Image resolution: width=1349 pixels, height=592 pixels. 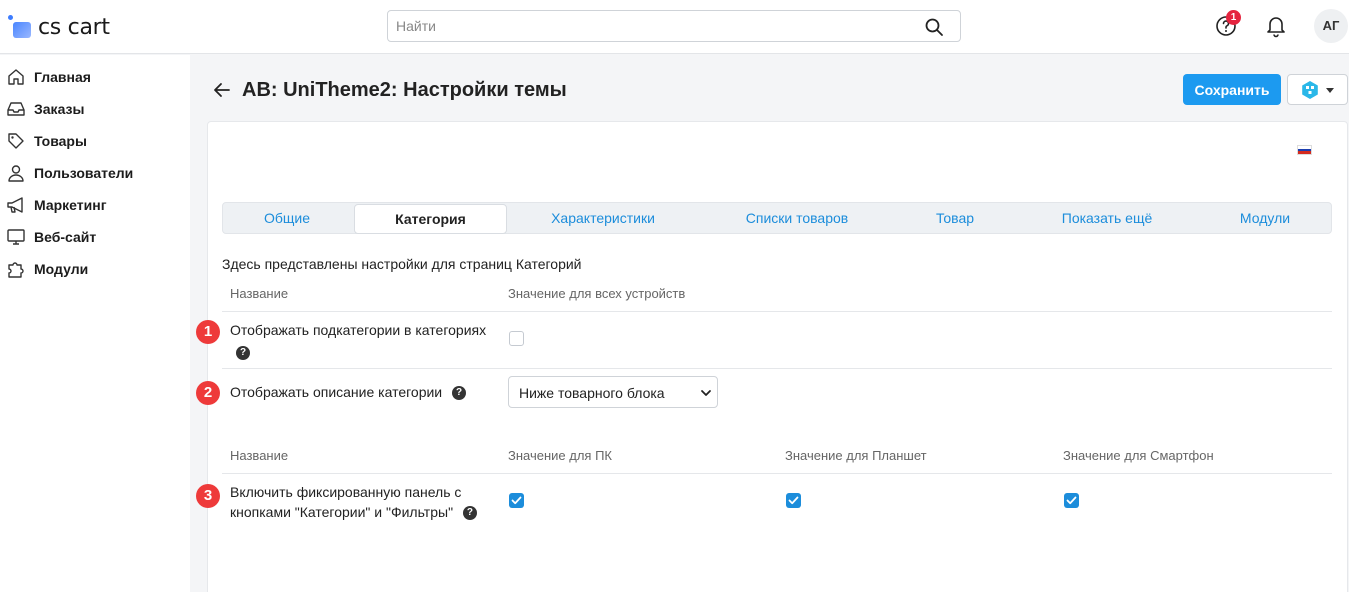 What do you see at coordinates (560, 455) in the screenshot?
I see `column-header-pc: Значение для ПК` at bounding box center [560, 455].